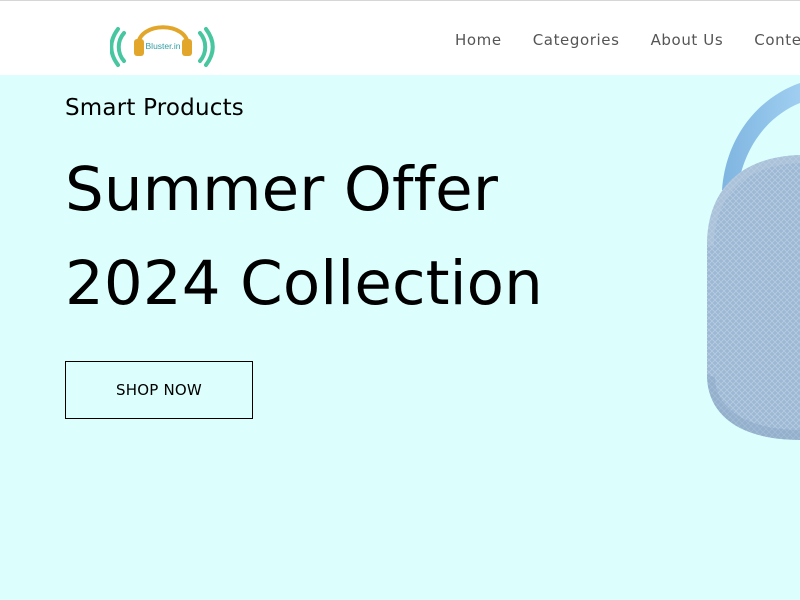 The width and height of the screenshot is (800, 600). I want to click on bluetooth-speaker-image, so click(750, 265).